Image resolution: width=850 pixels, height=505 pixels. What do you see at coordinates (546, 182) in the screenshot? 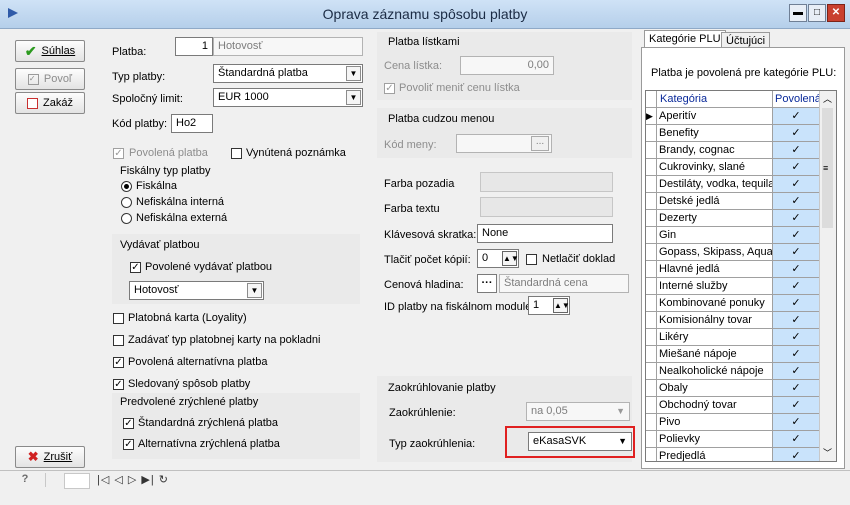
I see `background-color-button` at bounding box center [546, 182].